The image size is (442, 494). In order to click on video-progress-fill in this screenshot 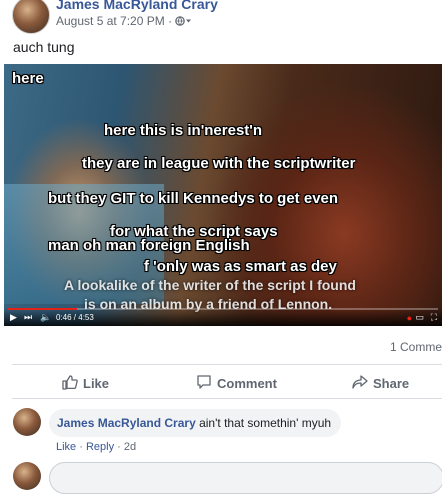, I will do `click(42, 309)`.